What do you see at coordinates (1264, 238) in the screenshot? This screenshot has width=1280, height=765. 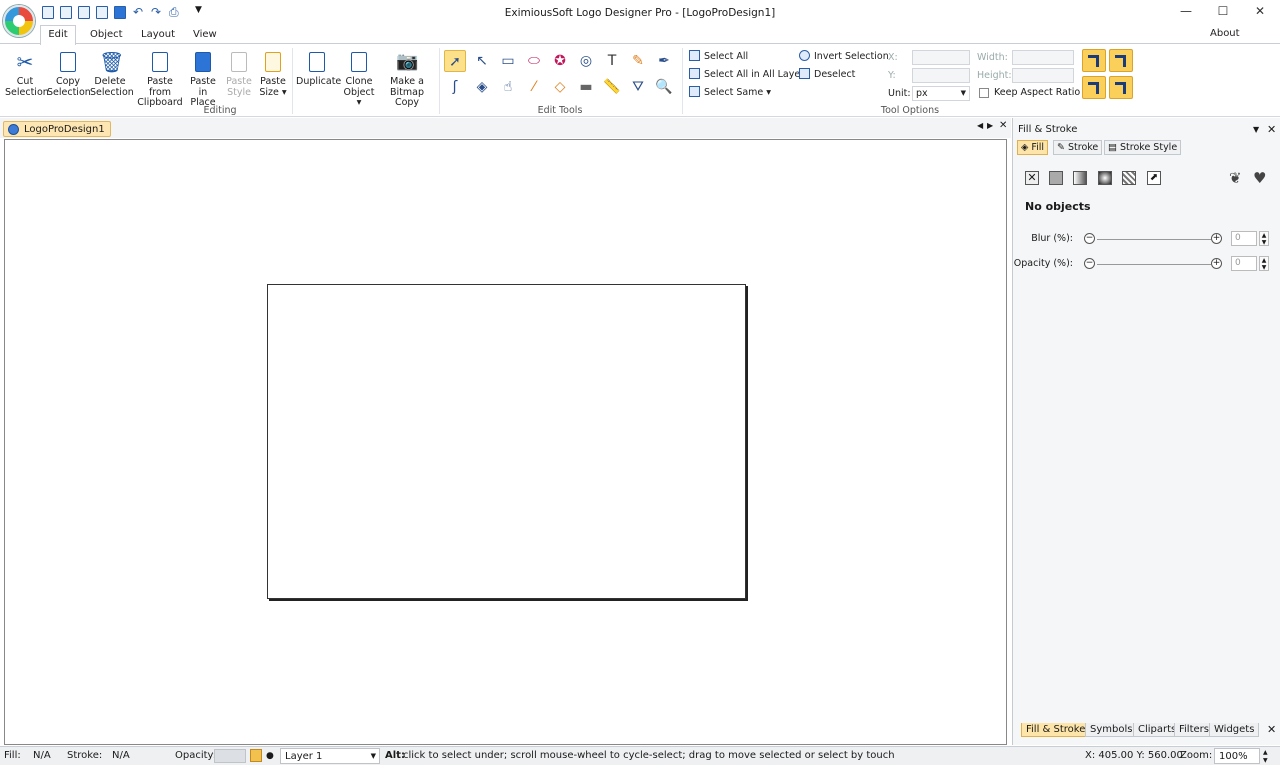 I see `blur-spin-icon: ▲ ▼` at bounding box center [1264, 238].